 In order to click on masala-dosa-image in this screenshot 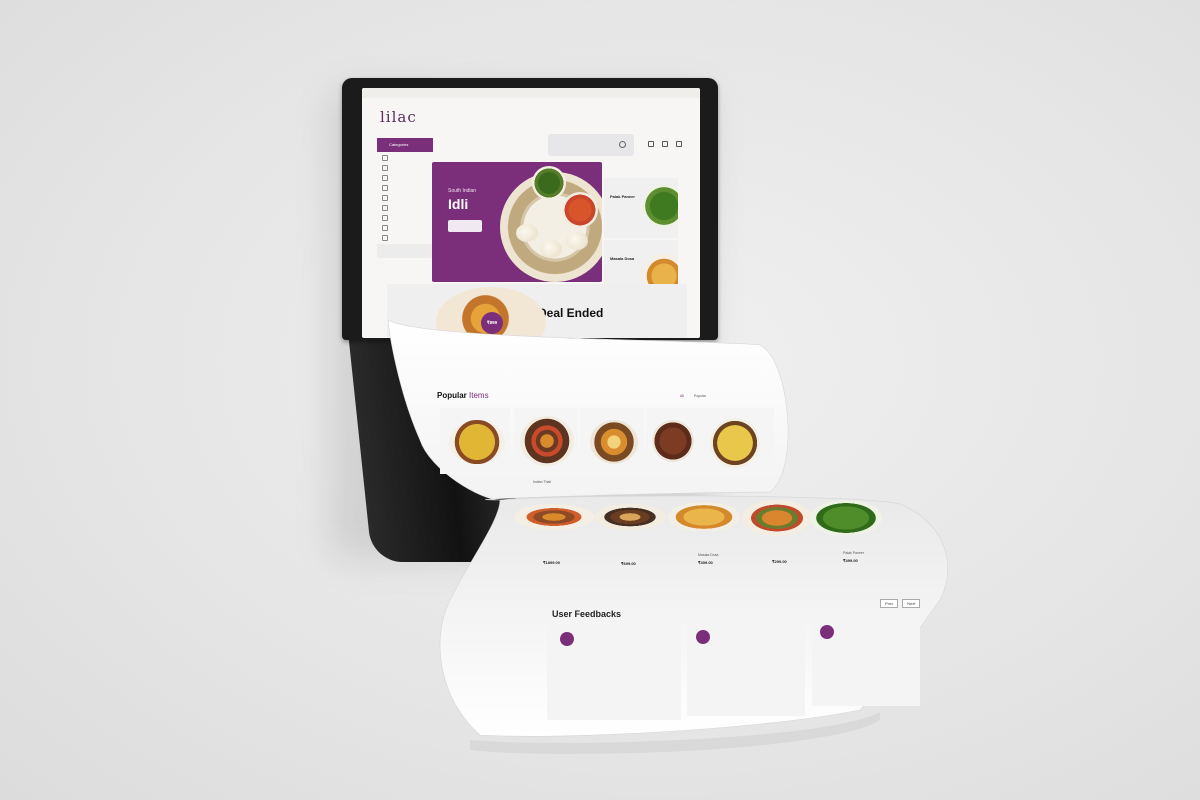, I will do `click(704, 517)`.